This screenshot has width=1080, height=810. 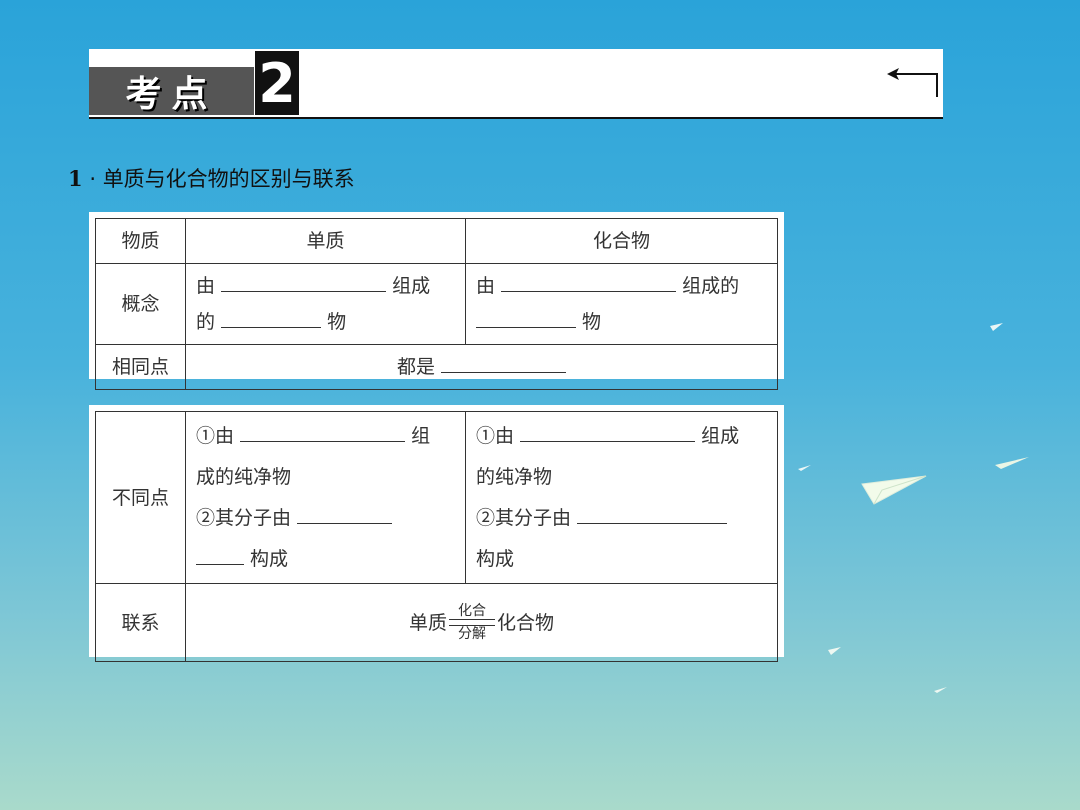 I want to click on heading-text: 单质与化合物的区别与联系, so click(x=228, y=179).